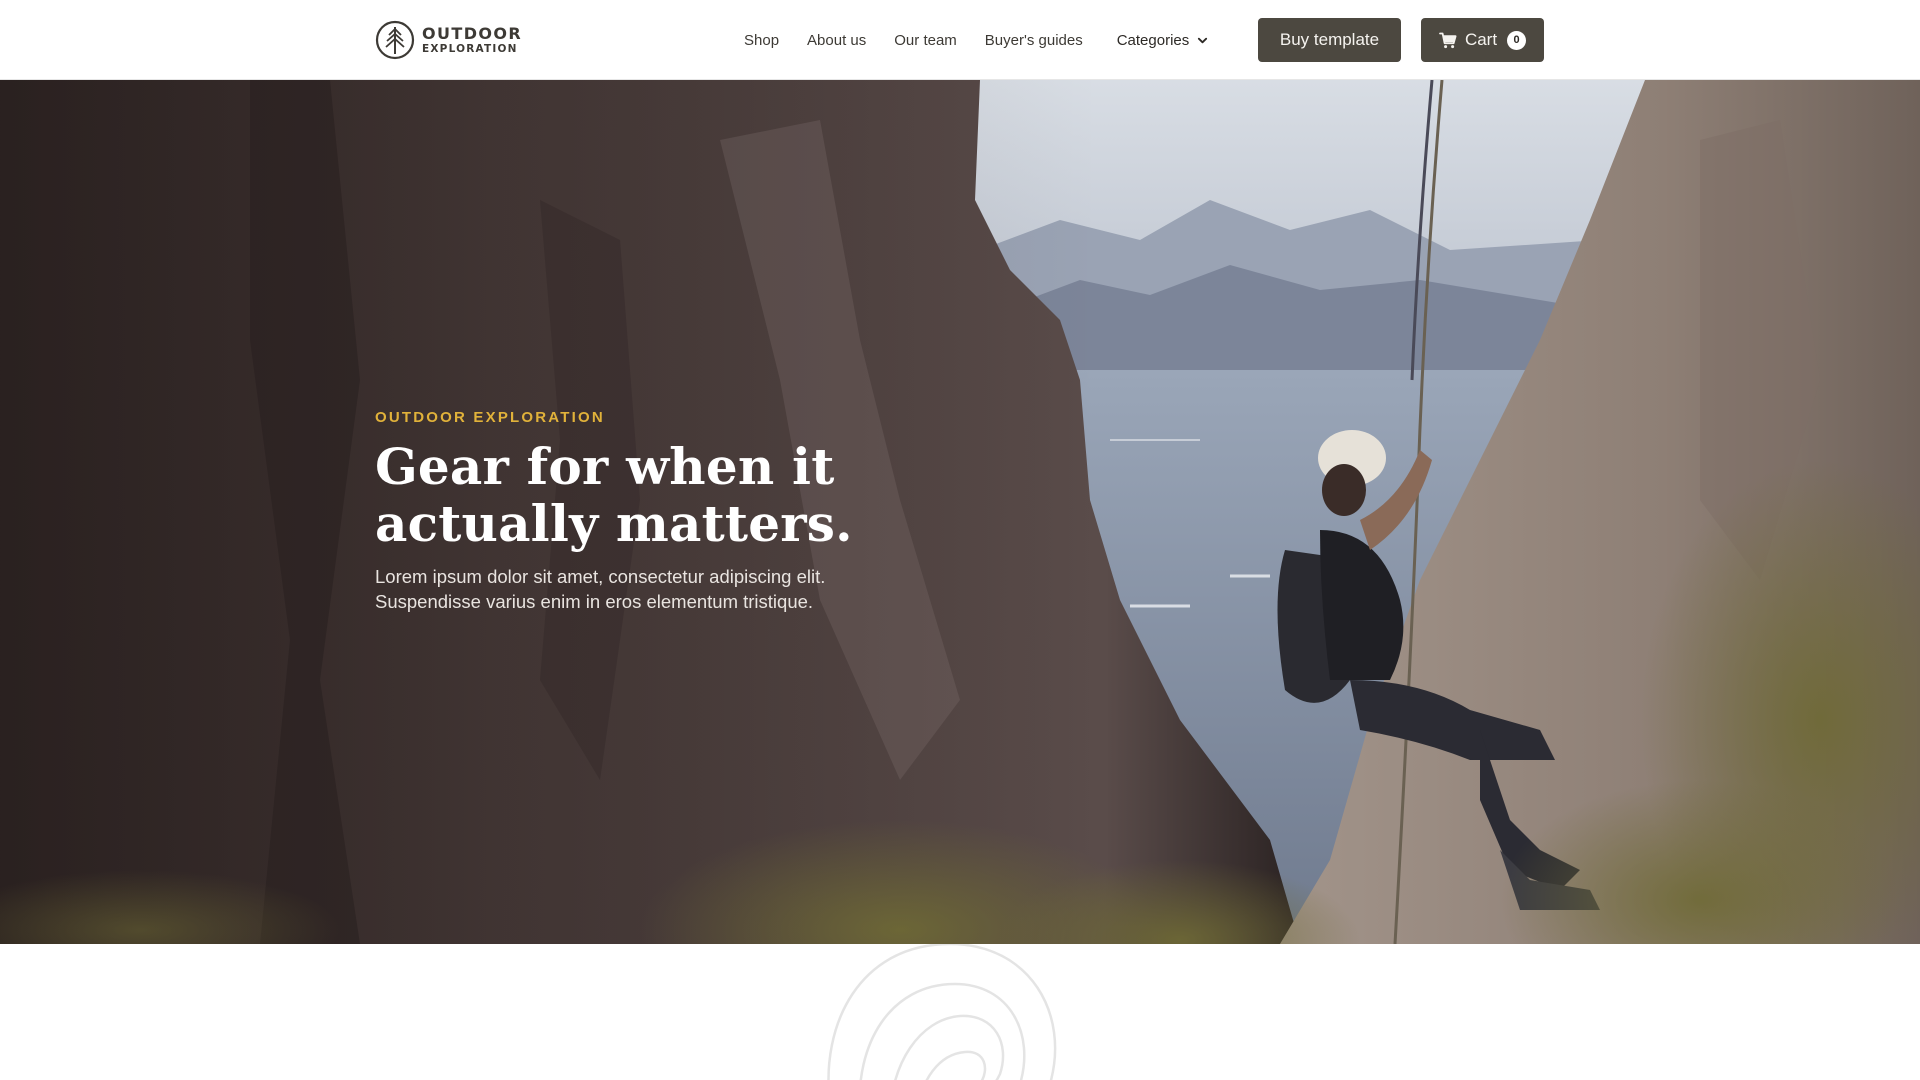  I want to click on categories-label: Categories, so click(1153, 40).